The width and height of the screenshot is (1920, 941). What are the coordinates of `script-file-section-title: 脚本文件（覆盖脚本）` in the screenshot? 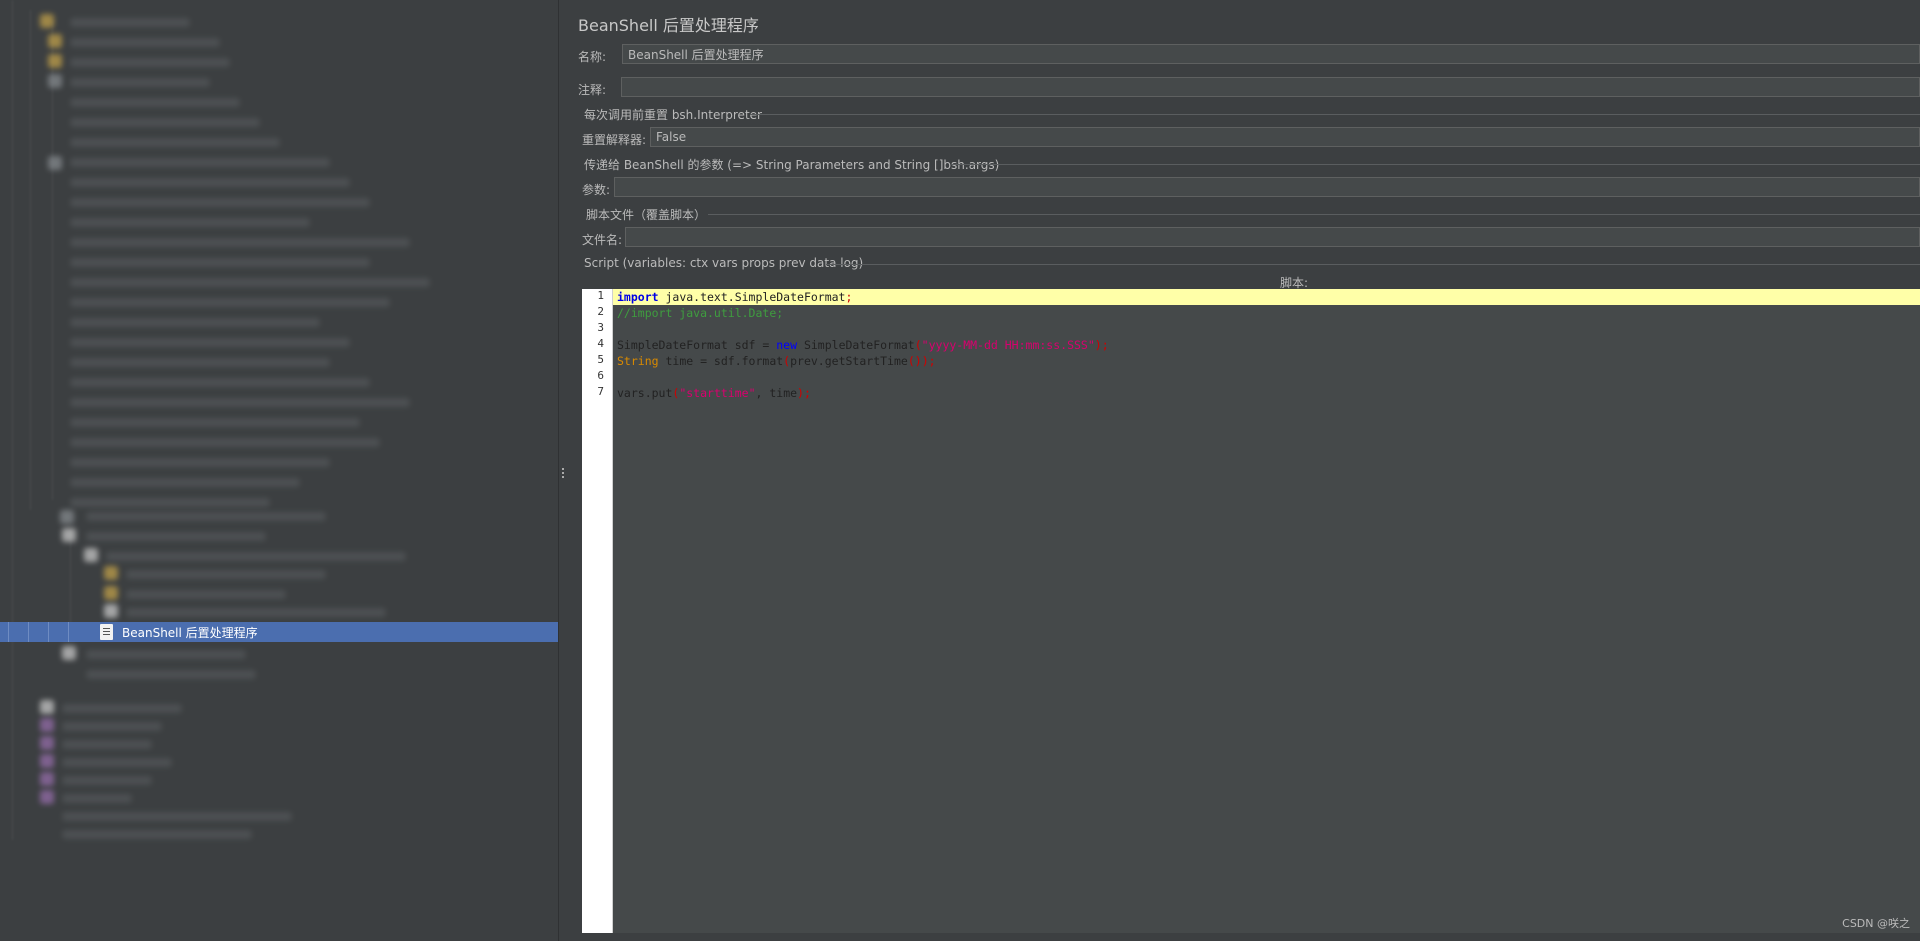 It's located at (646, 215).